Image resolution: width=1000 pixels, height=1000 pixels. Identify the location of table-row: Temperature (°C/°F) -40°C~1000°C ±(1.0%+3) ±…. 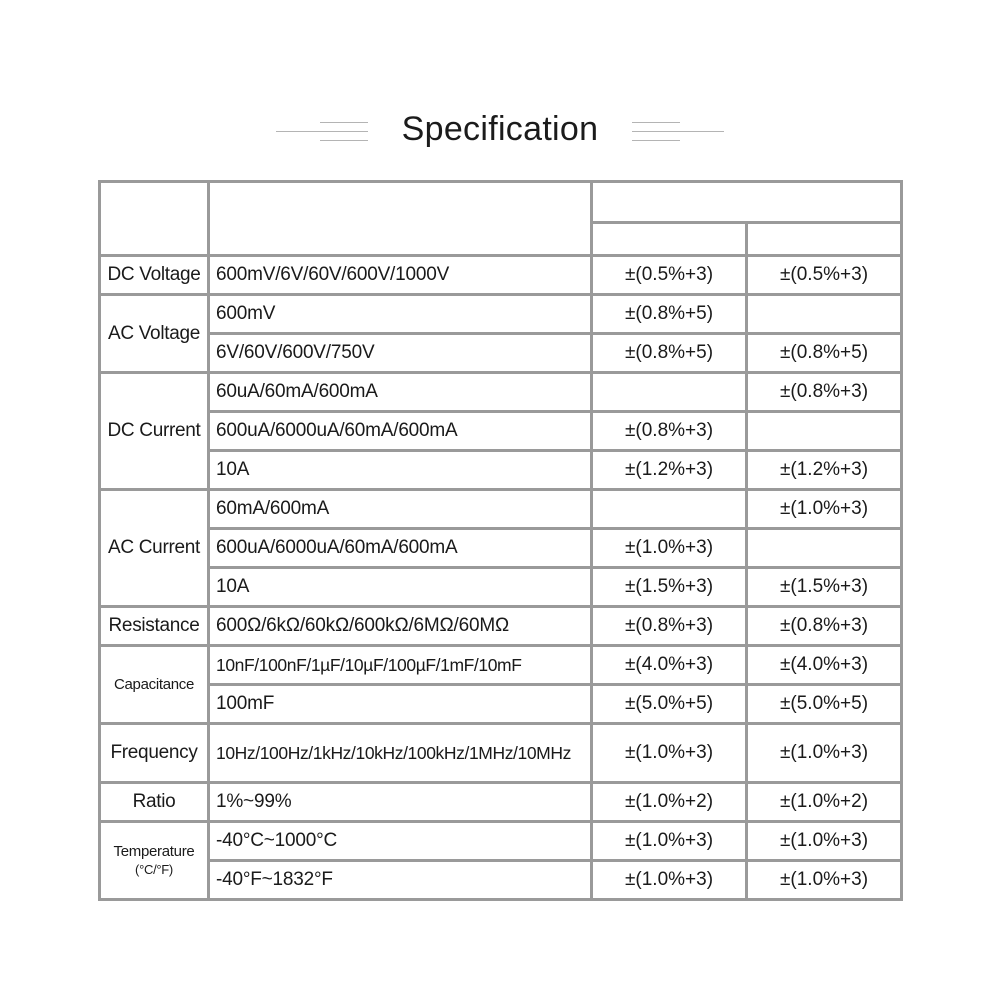
(501, 860).